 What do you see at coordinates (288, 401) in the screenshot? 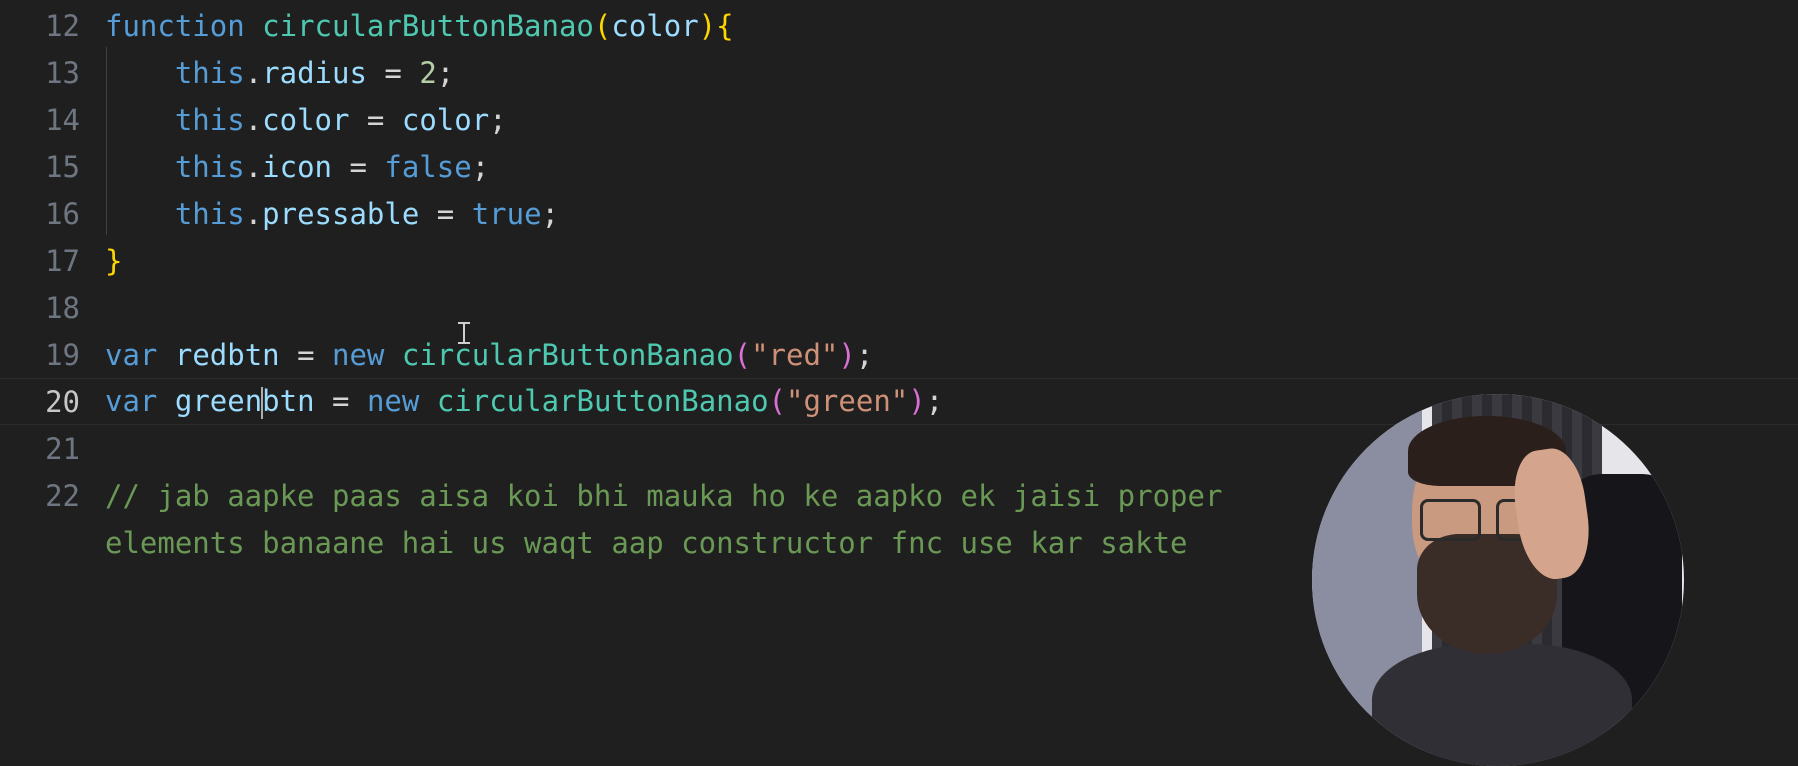
I see `code-token: btn` at bounding box center [288, 401].